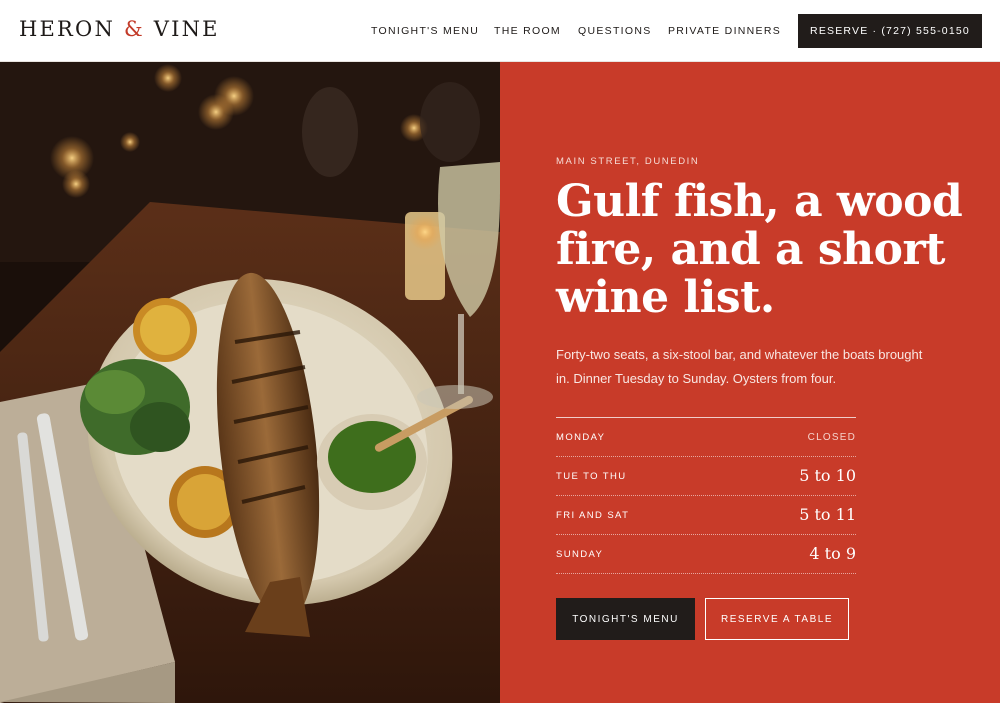 This screenshot has width=1000, height=703. What do you see at coordinates (706, 437) in the screenshot?
I see `hours-row: MONDAY CLOSED` at bounding box center [706, 437].